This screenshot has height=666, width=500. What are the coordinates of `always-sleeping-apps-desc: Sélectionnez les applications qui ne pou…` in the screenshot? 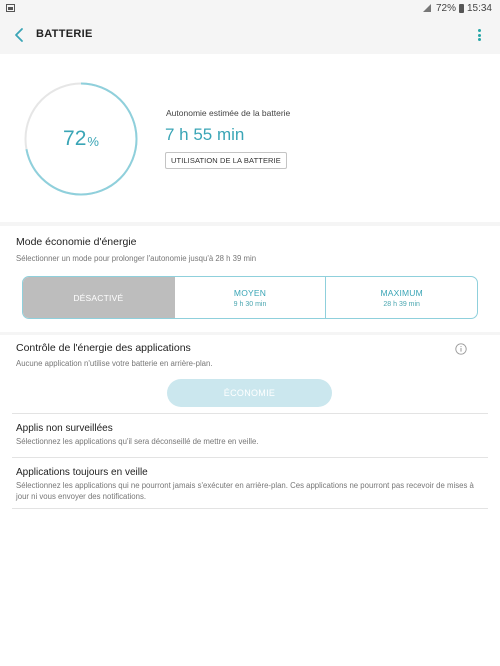 It's located at (245, 491).